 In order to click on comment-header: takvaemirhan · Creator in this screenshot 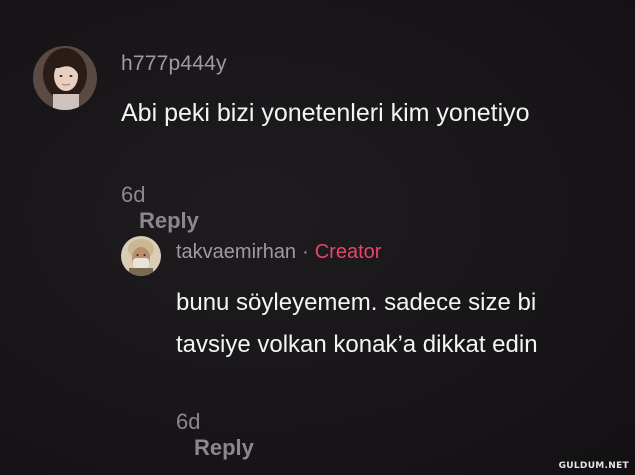, I will do `click(278, 252)`.